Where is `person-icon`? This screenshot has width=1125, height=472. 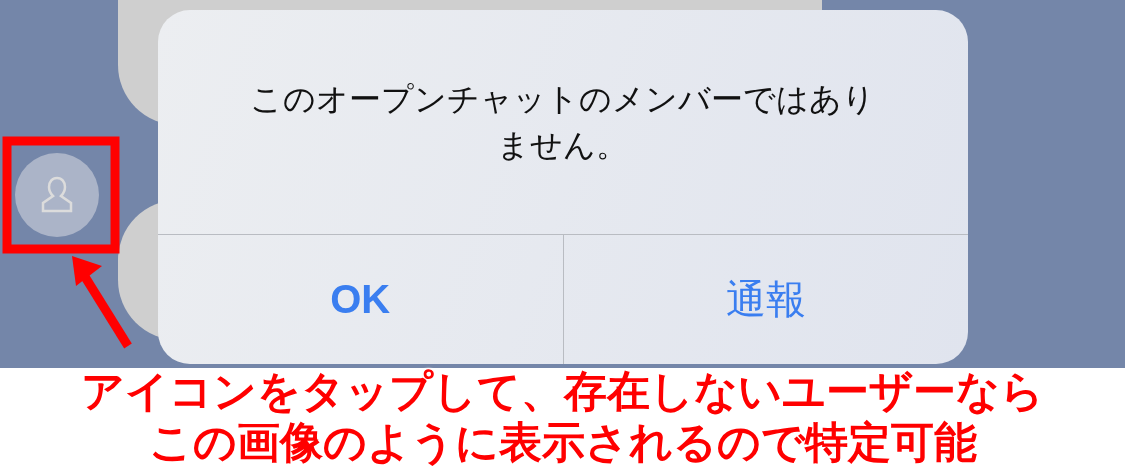 person-icon is located at coordinates (57, 195).